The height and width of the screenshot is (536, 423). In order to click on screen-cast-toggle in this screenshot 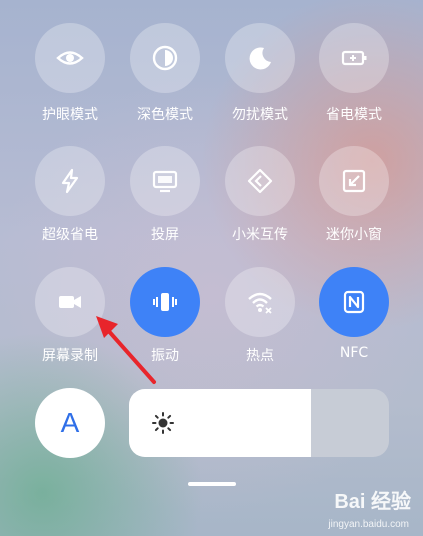, I will do `click(165, 181)`.